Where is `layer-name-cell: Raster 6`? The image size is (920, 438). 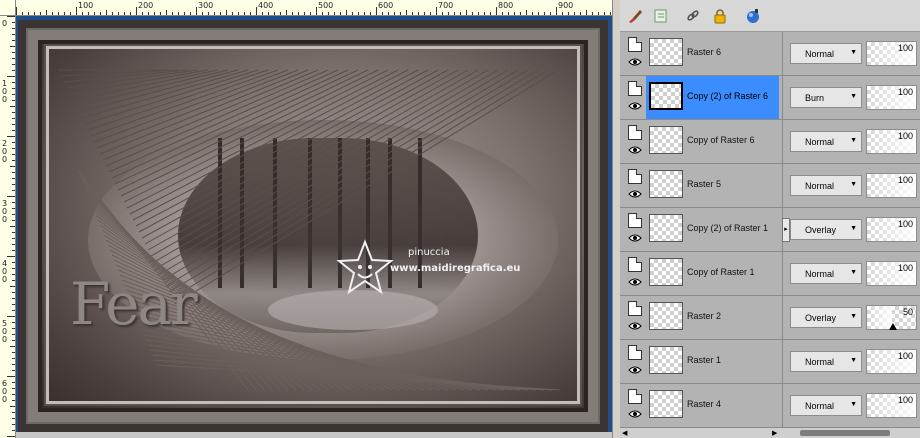
layer-name-cell: Raster 6 is located at coordinates (712, 53).